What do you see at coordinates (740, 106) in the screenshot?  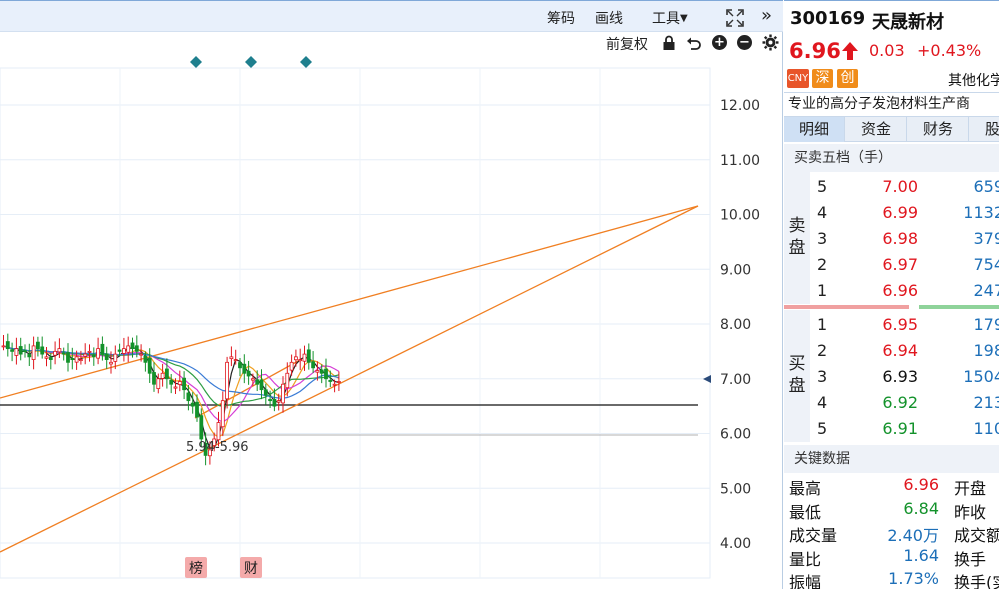 I see `y-tick-label: 12.00` at bounding box center [740, 106].